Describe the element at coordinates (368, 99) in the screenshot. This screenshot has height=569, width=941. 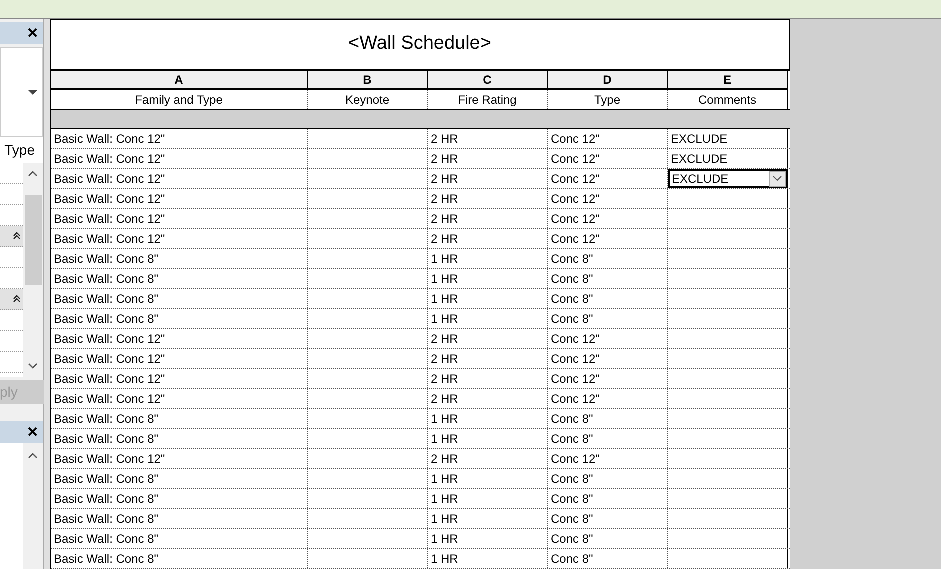
I see `column-header: Keynote` at that location.